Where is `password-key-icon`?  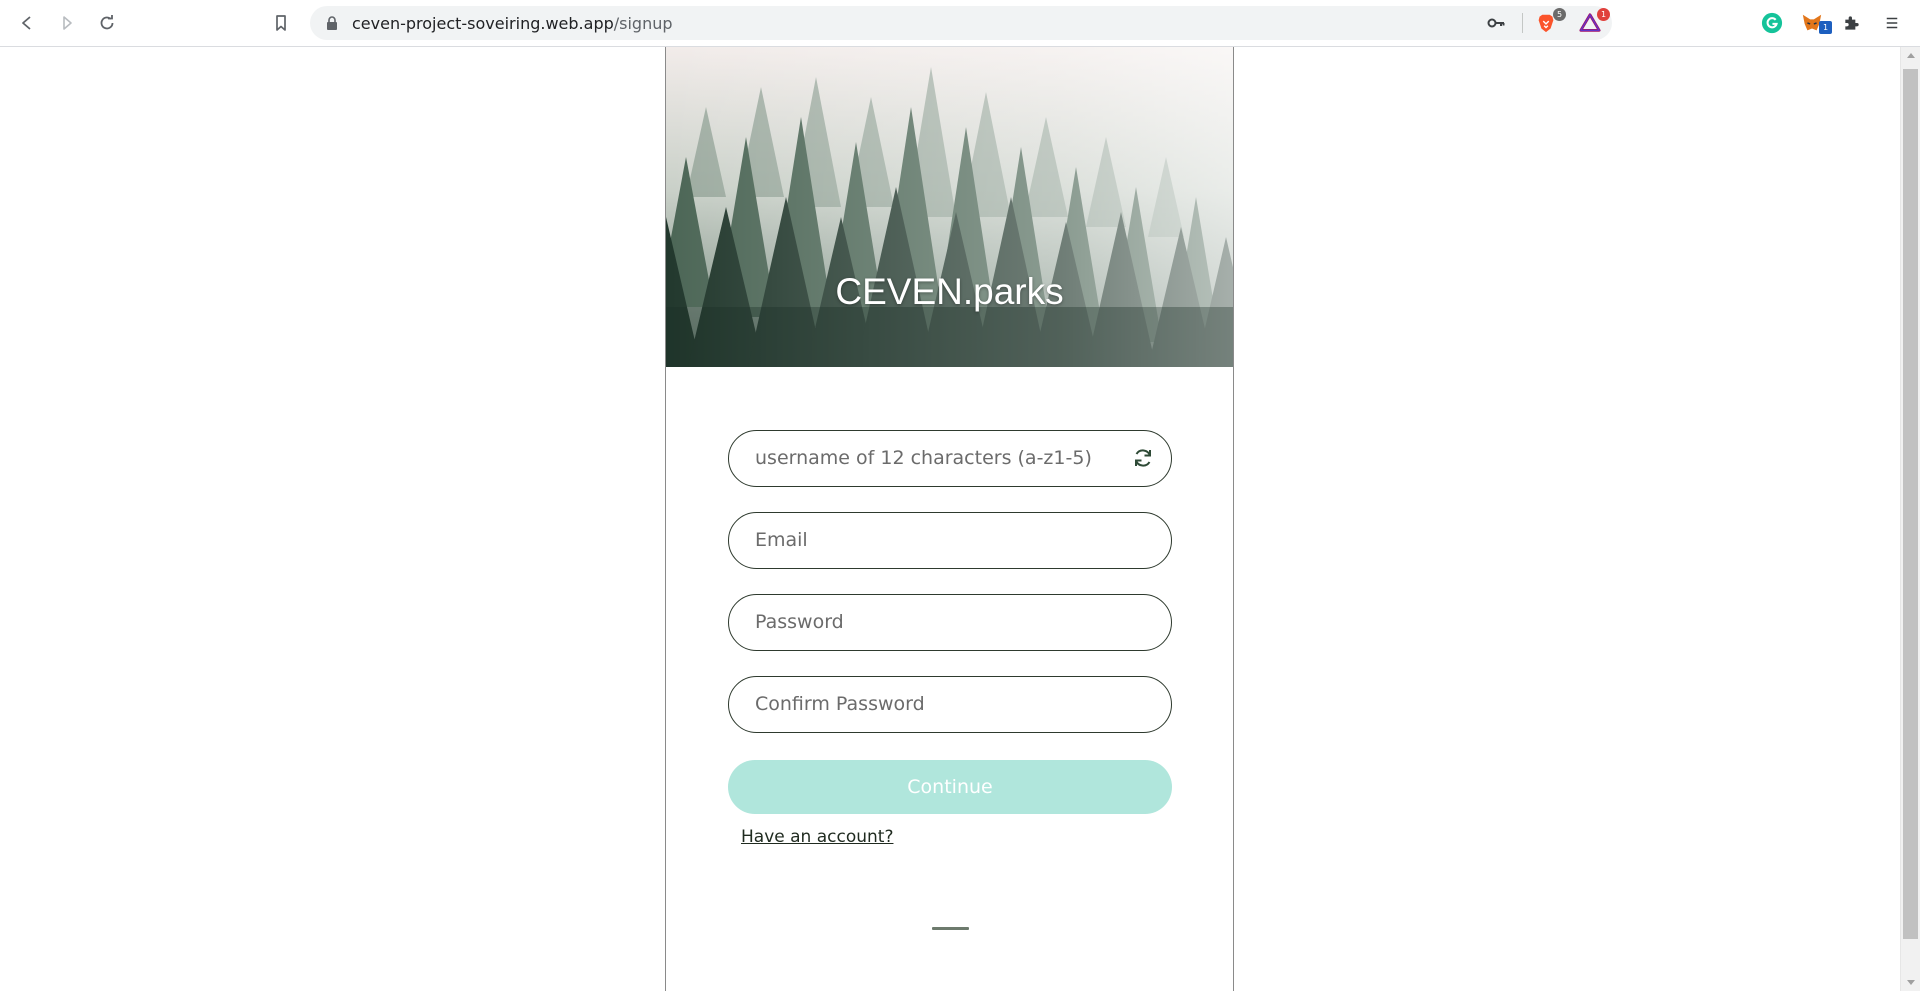 password-key-icon is located at coordinates (1496, 23).